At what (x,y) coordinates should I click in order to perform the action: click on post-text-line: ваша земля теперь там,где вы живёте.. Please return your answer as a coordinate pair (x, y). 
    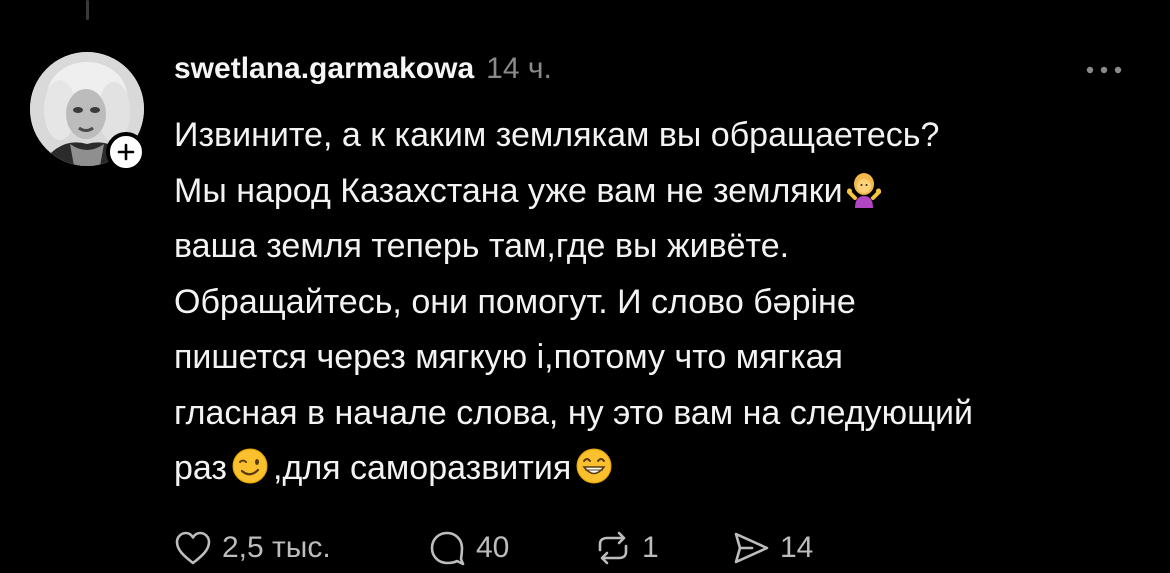
    Looking at the image, I should click on (482, 246).